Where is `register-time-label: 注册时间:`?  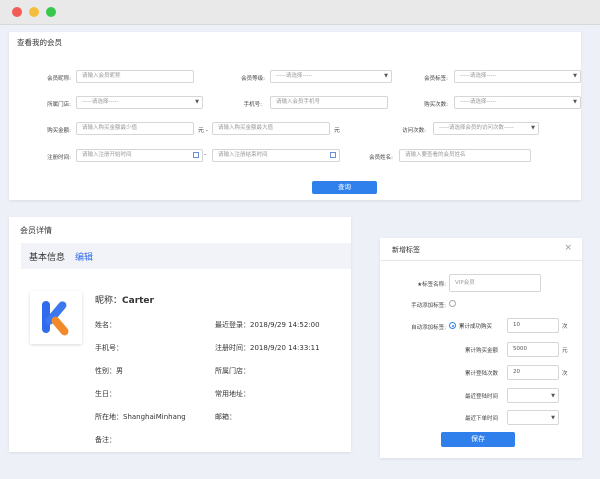
register-time-label: 注册时间: is located at coordinates (59, 158).